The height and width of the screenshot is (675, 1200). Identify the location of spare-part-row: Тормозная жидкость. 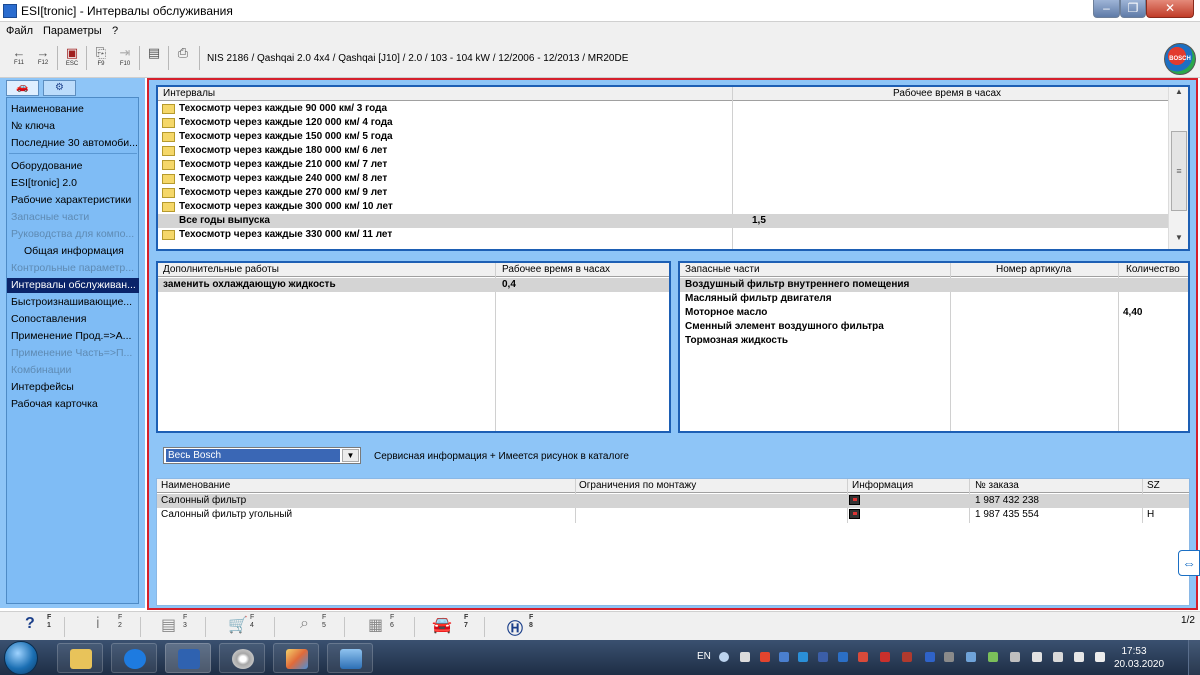
(934, 341).